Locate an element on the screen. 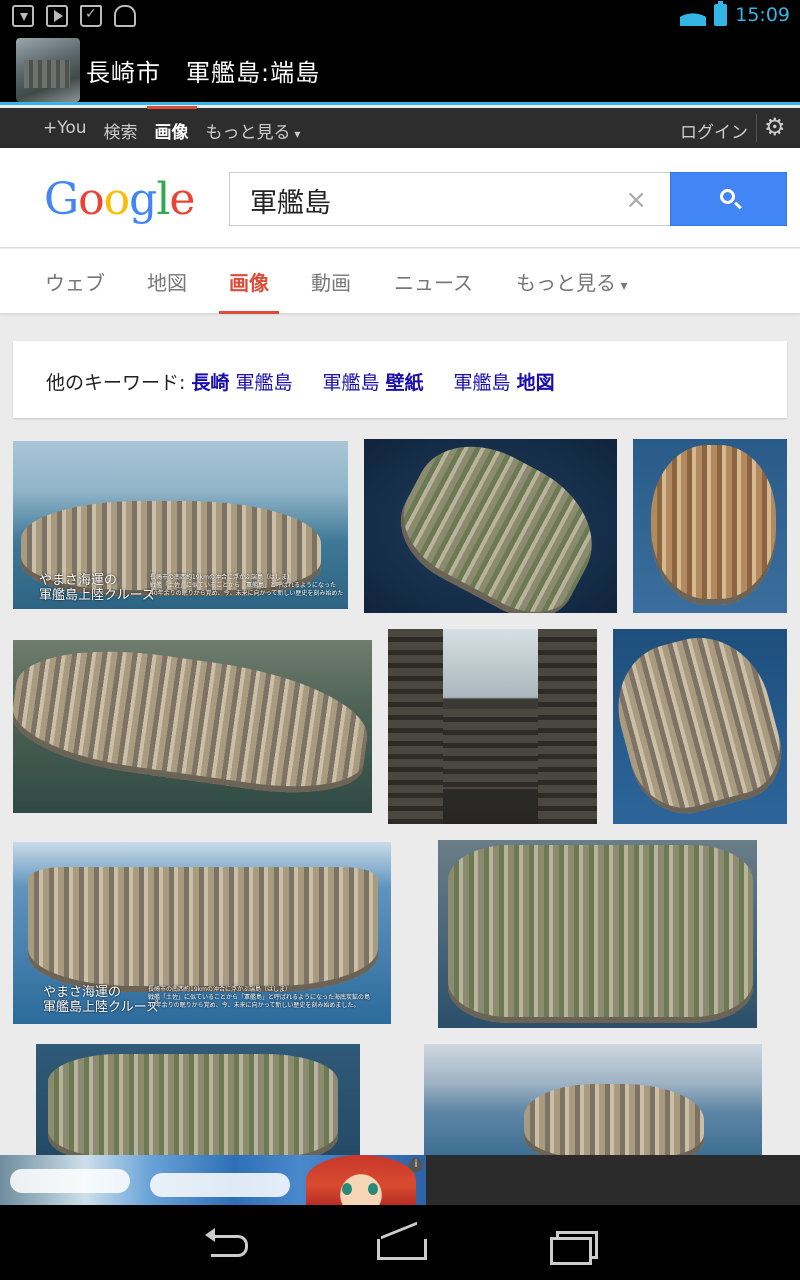 The image size is (800, 1280). gbar-item-images: 画像 is located at coordinates (171, 124).